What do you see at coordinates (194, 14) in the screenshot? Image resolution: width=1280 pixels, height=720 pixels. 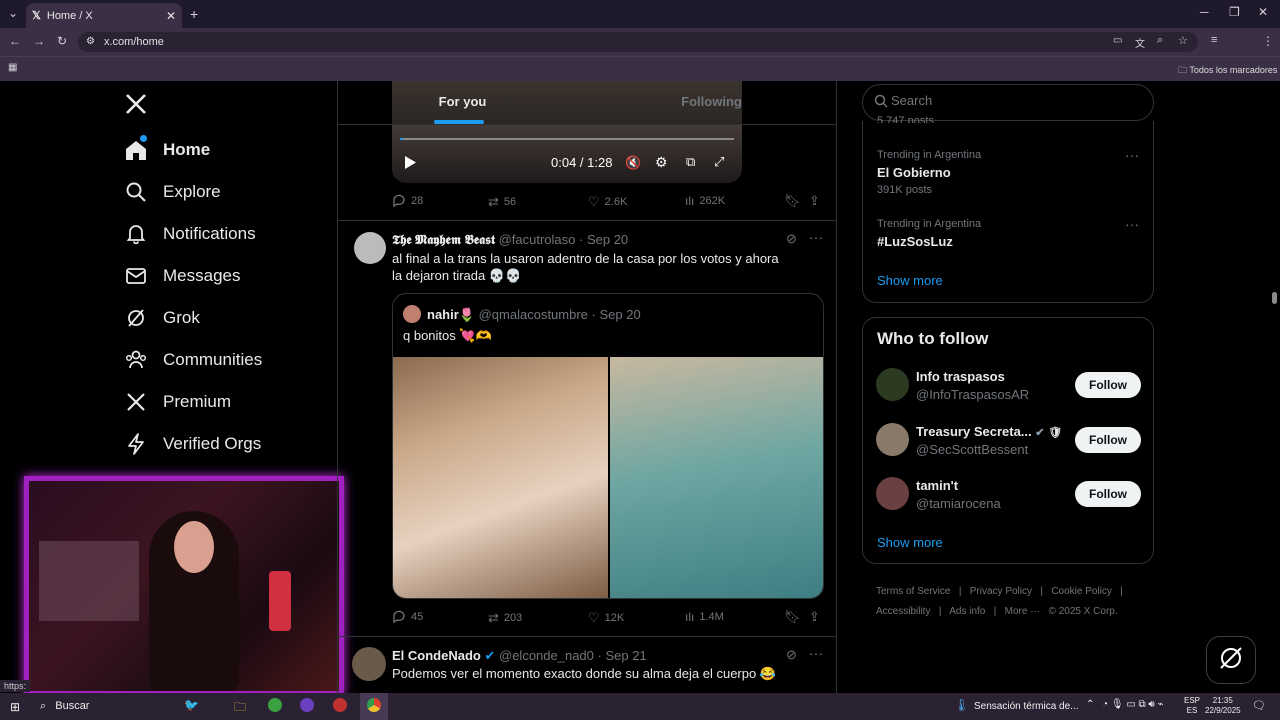 I see `new-tab-icon: +` at bounding box center [194, 14].